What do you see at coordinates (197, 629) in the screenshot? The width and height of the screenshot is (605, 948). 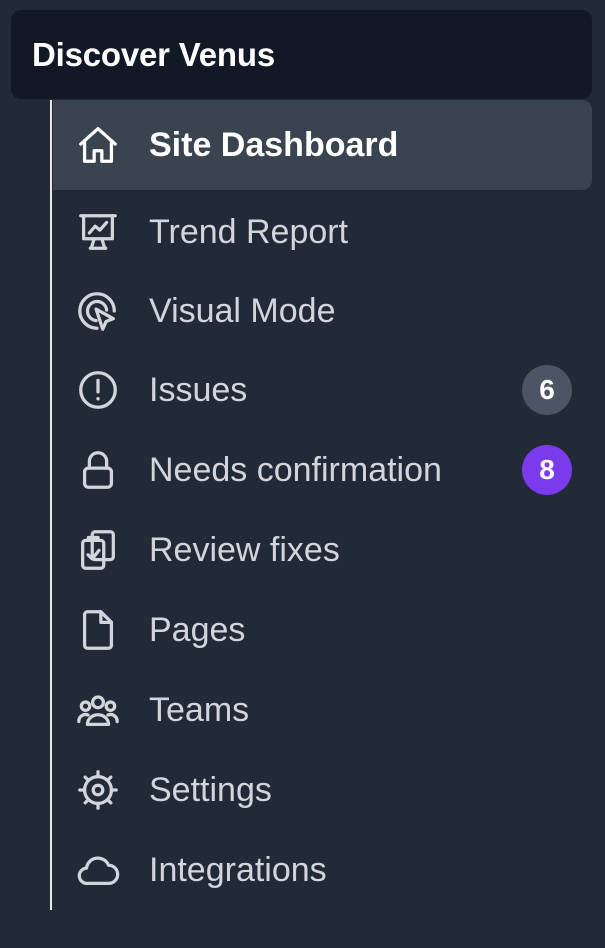 I see `nav-label-pages: Pages` at bounding box center [197, 629].